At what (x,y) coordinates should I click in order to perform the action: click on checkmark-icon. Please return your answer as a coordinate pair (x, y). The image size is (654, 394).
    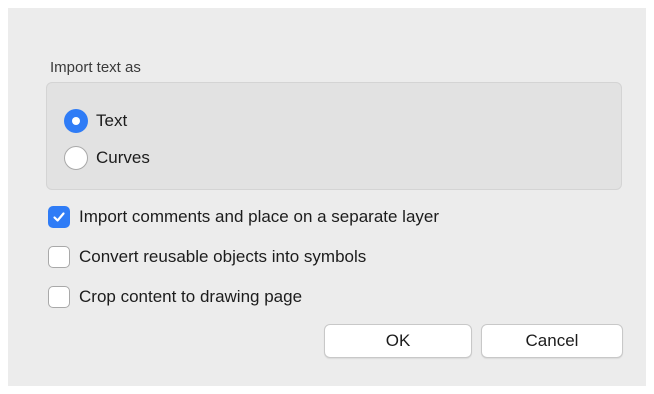
    Looking at the image, I should click on (59, 217).